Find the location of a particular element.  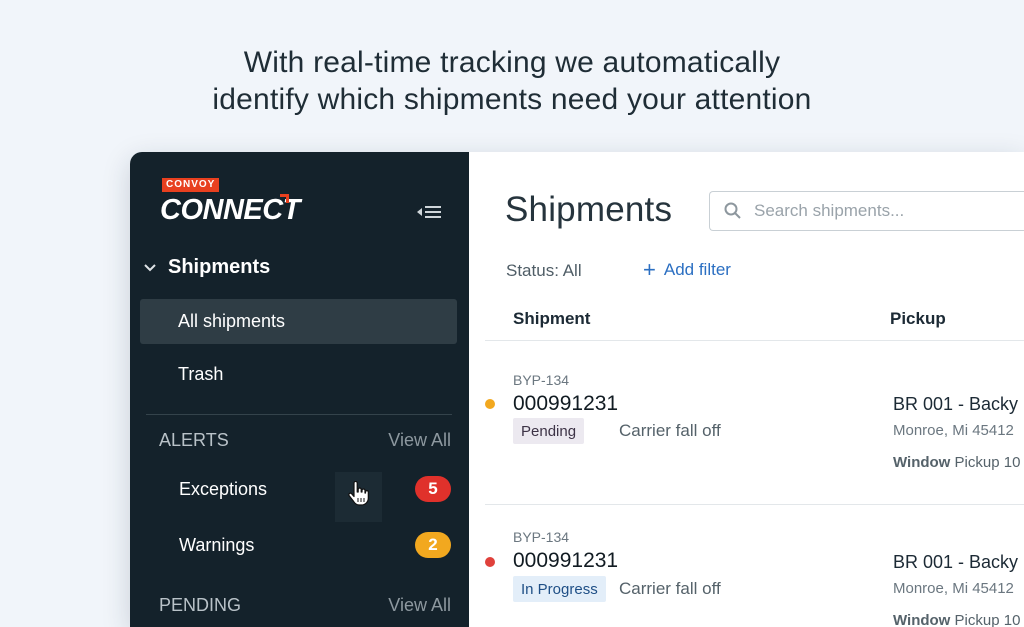

pending-title: PENDING is located at coordinates (200, 605).